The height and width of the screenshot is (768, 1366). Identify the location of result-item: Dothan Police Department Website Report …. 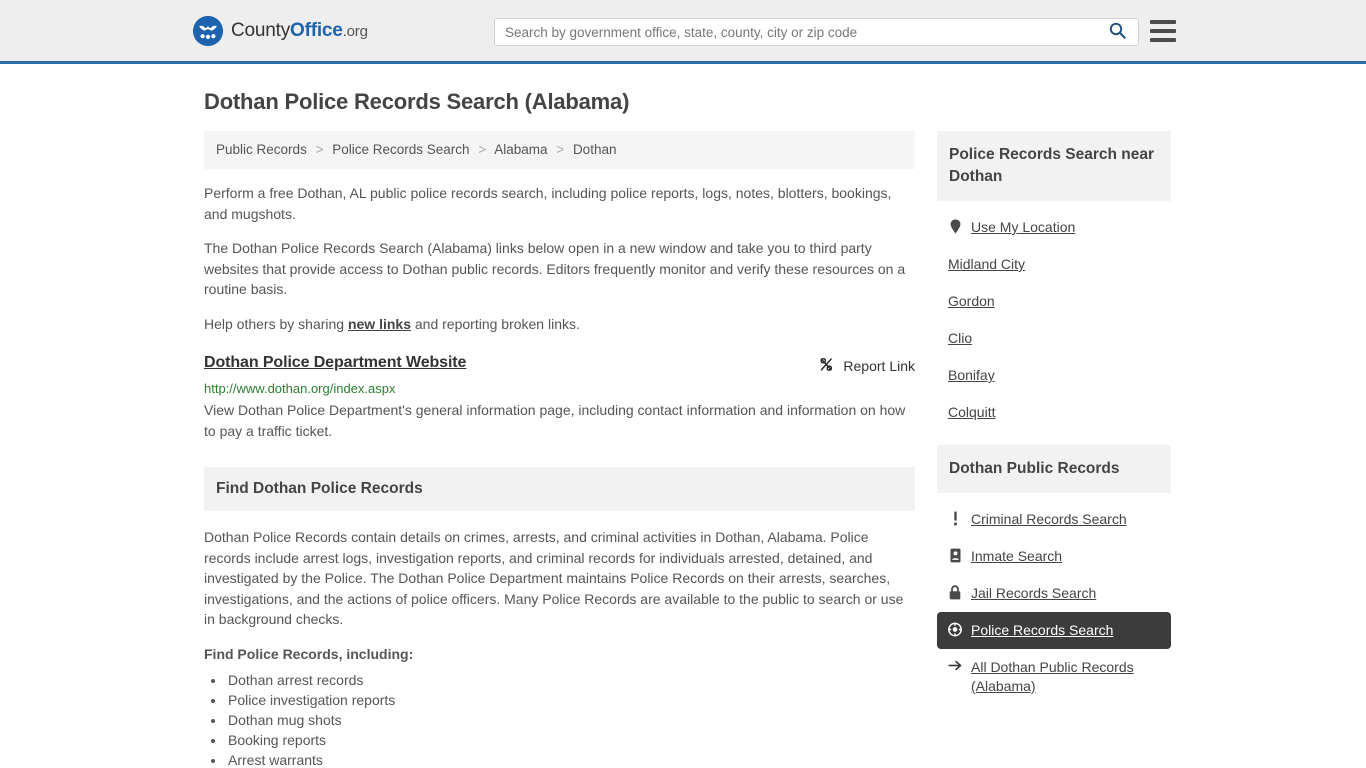
(559, 397).